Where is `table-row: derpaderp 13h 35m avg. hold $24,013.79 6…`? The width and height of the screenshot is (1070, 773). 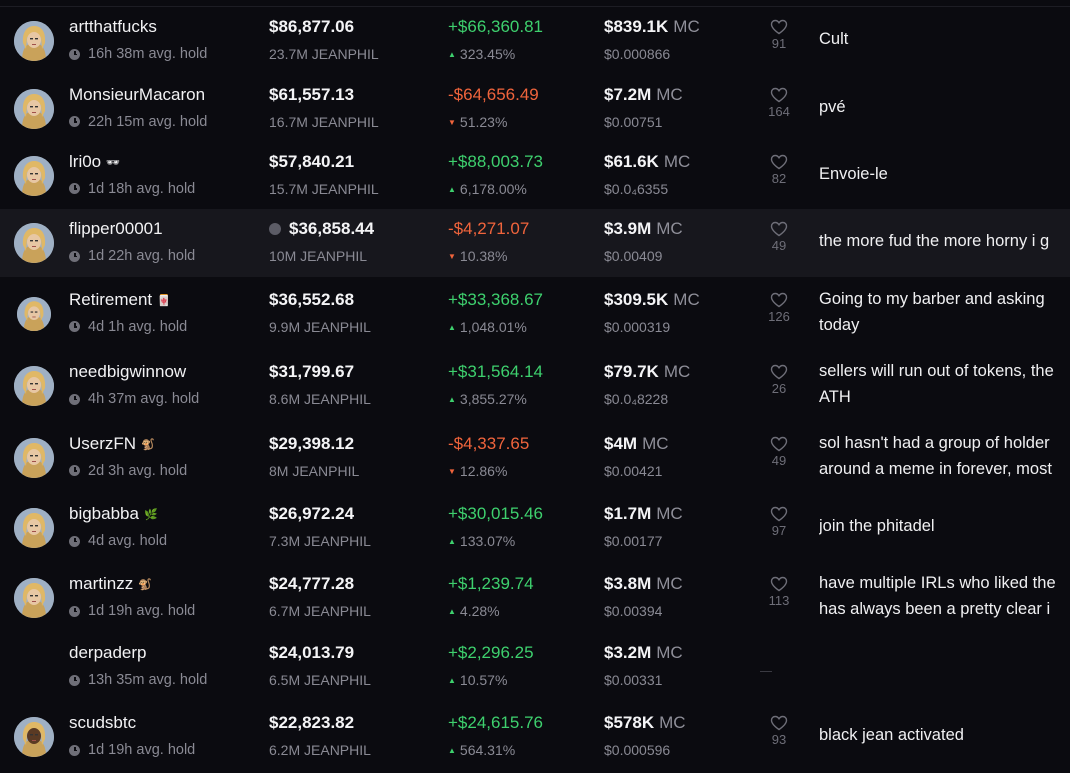 table-row: derpaderp 13h 35m avg. hold $24,013.79 6… is located at coordinates (535, 667).